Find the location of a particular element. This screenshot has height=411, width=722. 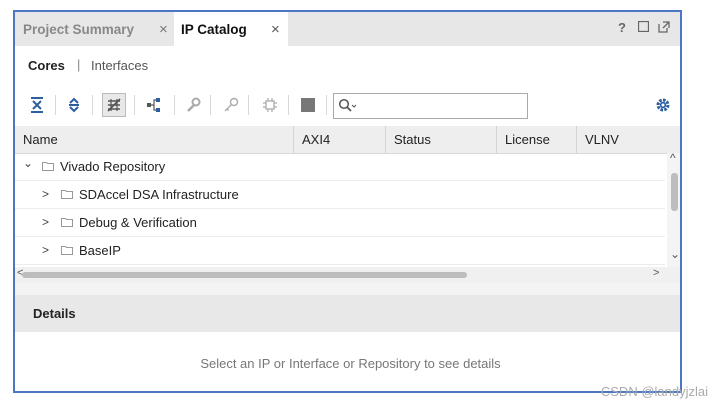

chip-icon is located at coordinates (270, 105).